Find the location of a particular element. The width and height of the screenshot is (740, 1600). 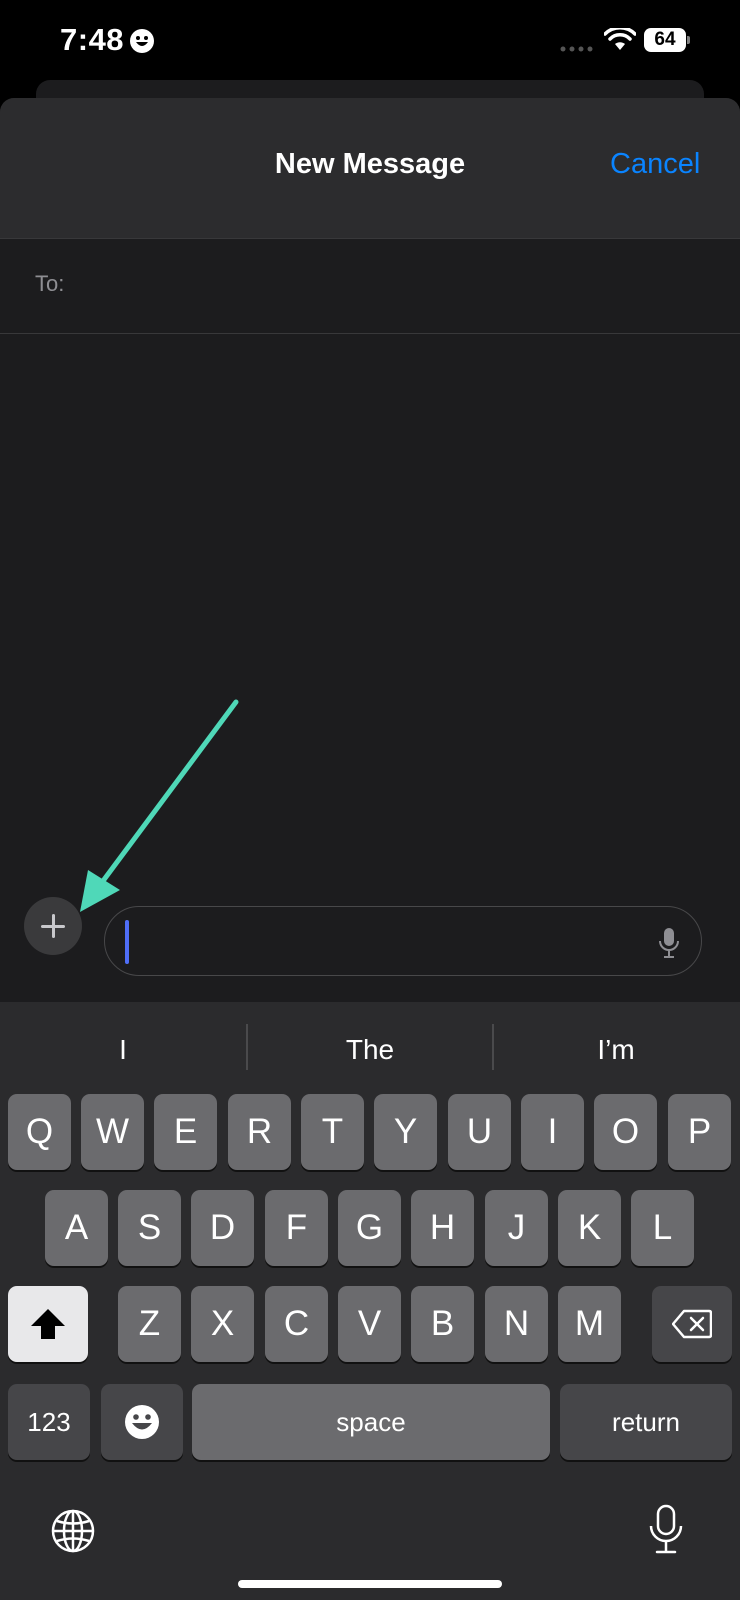

status-time: 7:48 is located at coordinates (92, 39).